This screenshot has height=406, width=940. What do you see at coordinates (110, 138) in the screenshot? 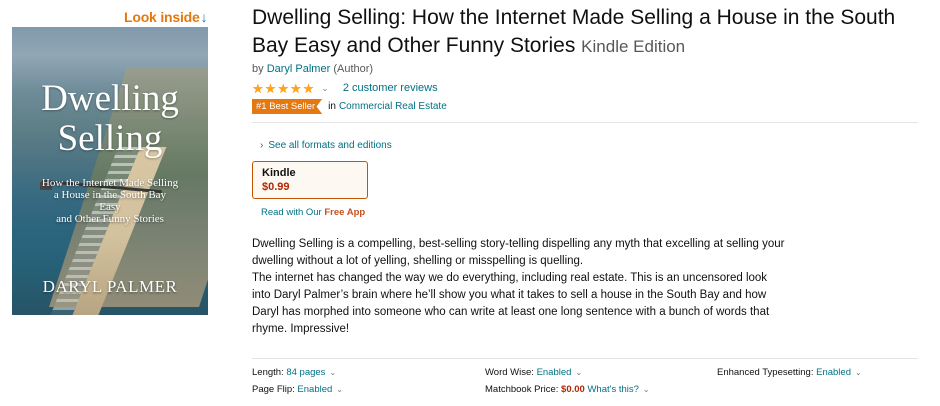
I see `cover-title-line2: Selling` at bounding box center [110, 138].